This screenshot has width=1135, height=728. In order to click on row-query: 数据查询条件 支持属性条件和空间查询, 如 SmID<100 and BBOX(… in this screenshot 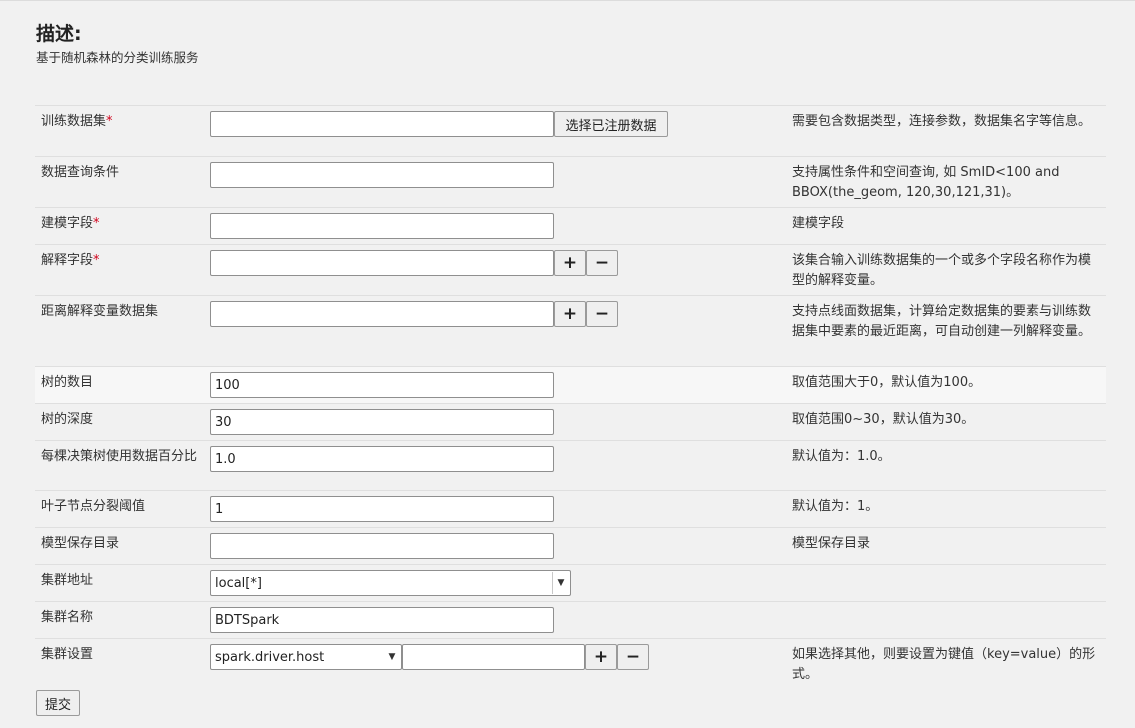, I will do `click(570, 181)`.